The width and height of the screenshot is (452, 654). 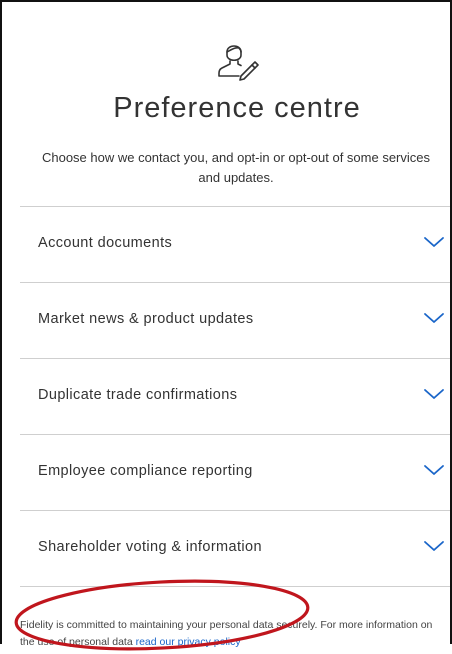 What do you see at coordinates (150, 547) in the screenshot?
I see `accordion-item-label: Shareholder voting & information` at bounding box center [150, 547].